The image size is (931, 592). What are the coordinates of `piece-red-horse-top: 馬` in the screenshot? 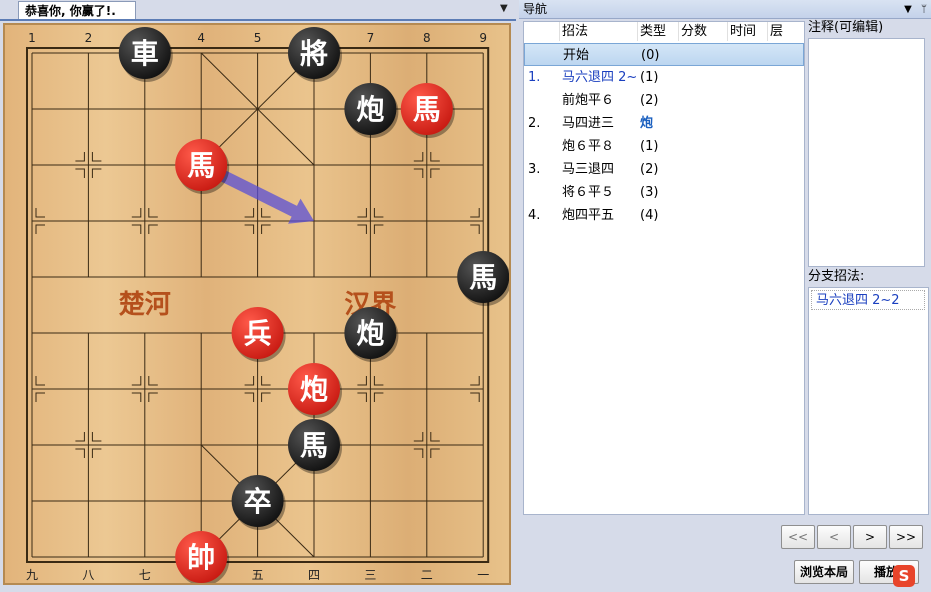 It's located at (427, 110).